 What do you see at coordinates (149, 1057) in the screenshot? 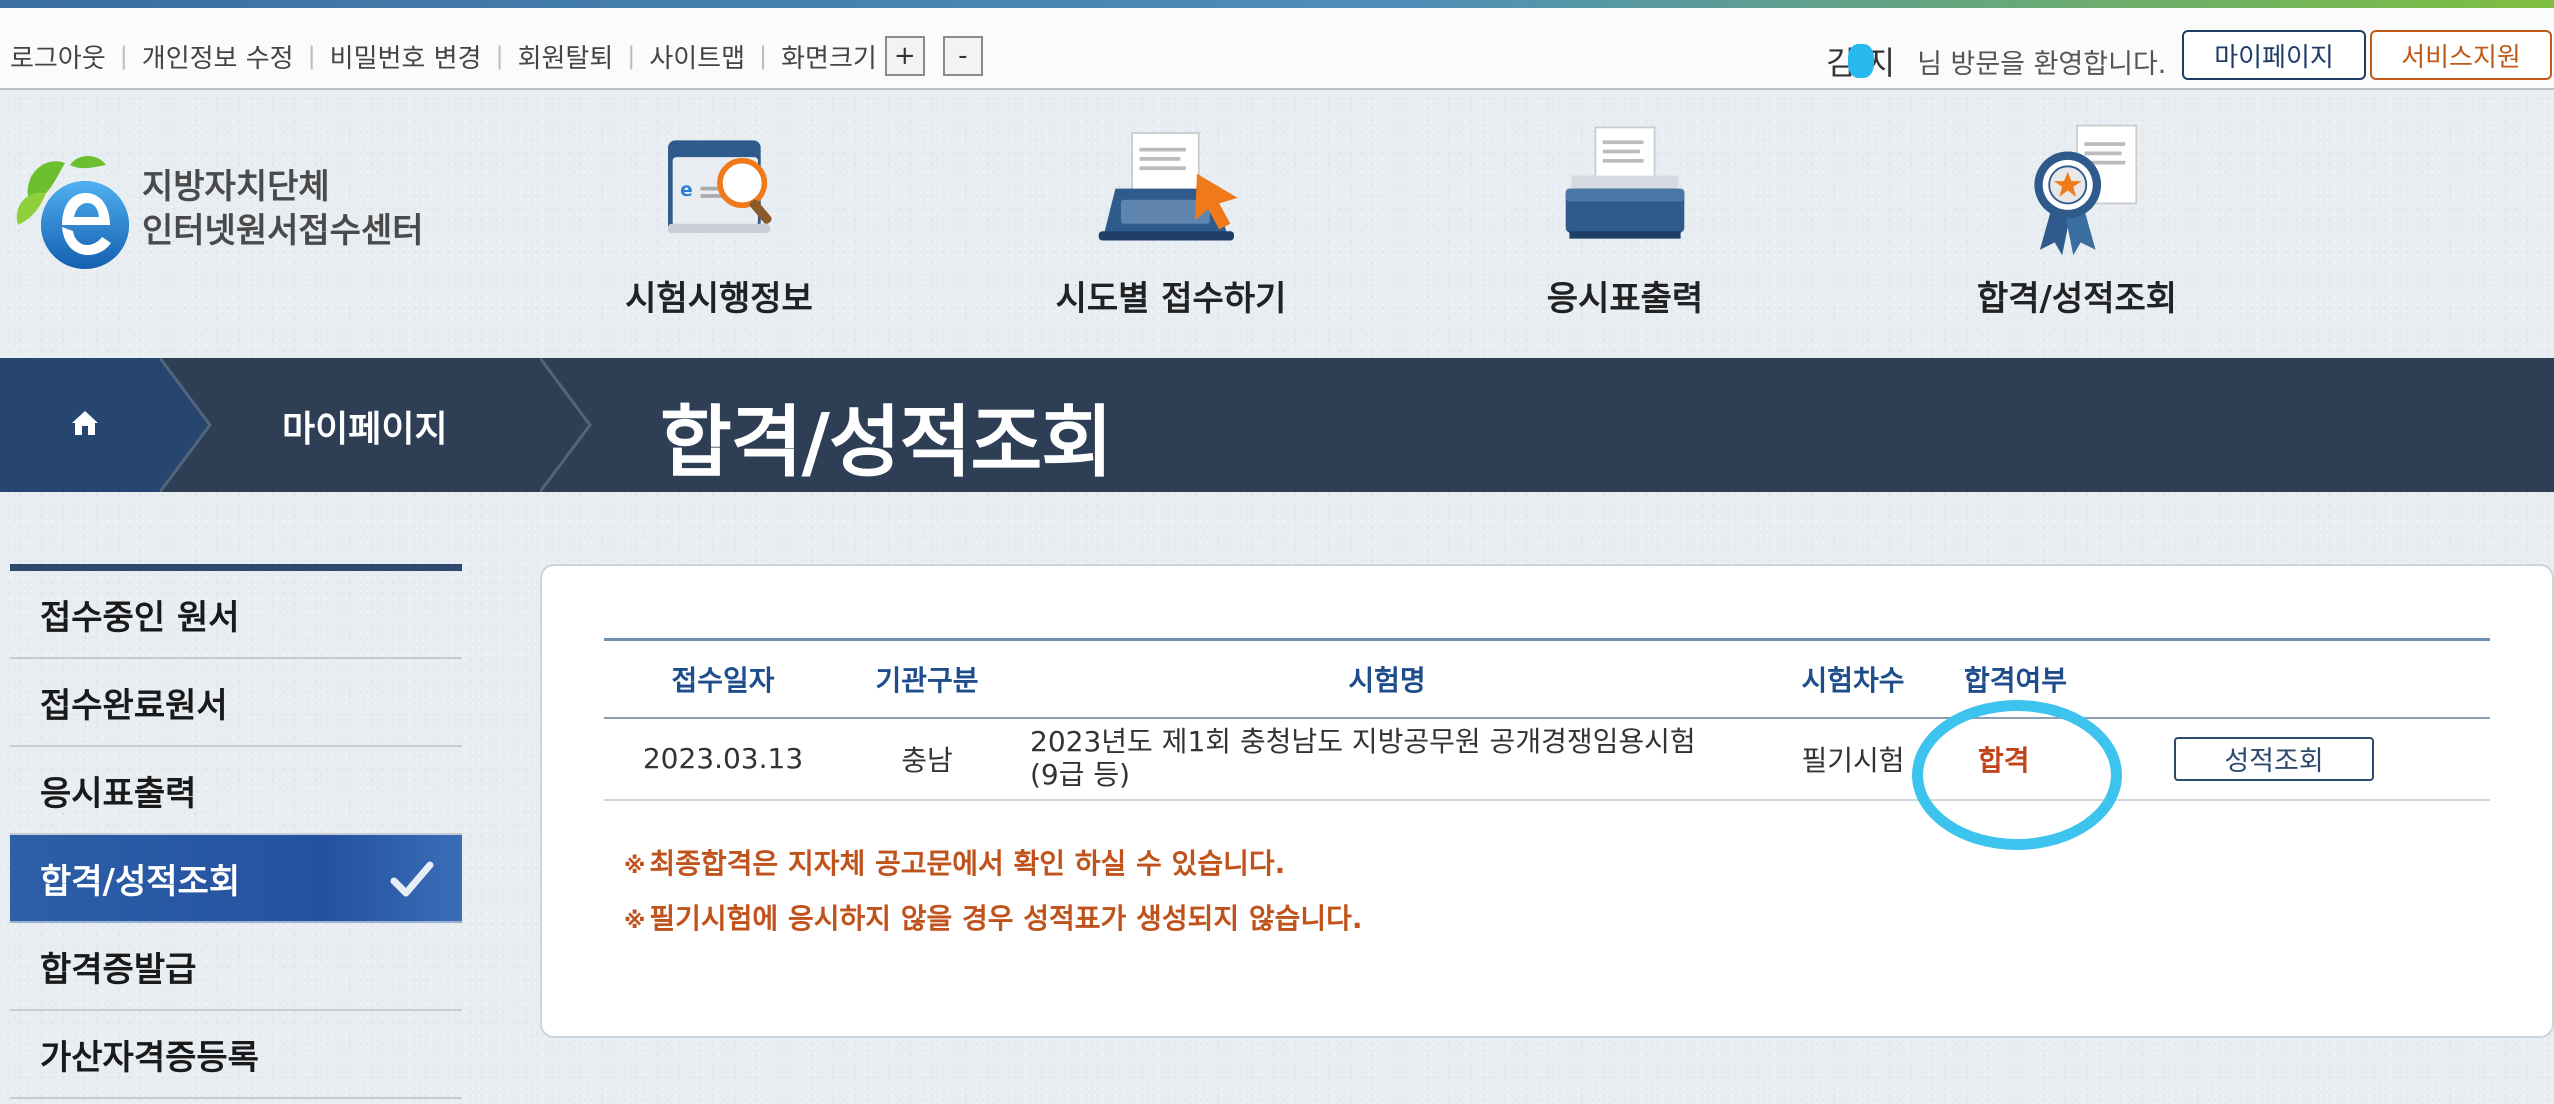
I see `sidebar-item-label: 가산자격증등록` at bounding box center [149, 1057].